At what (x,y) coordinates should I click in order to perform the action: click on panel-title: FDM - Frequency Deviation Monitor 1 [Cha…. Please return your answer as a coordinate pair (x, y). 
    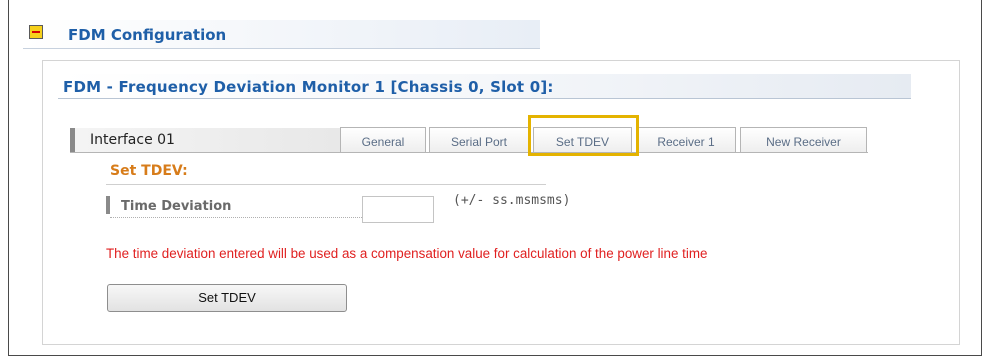
    Looking at the image, I should click on (308, 87).